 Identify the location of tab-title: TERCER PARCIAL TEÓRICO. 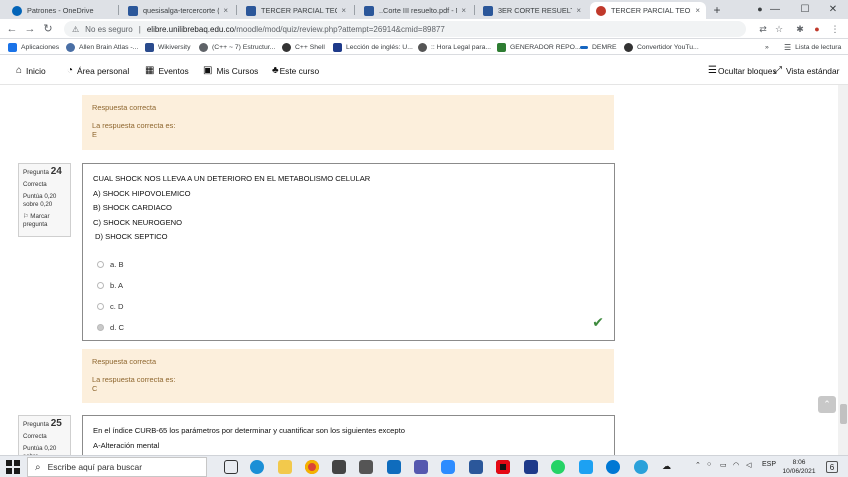
(299, 10).